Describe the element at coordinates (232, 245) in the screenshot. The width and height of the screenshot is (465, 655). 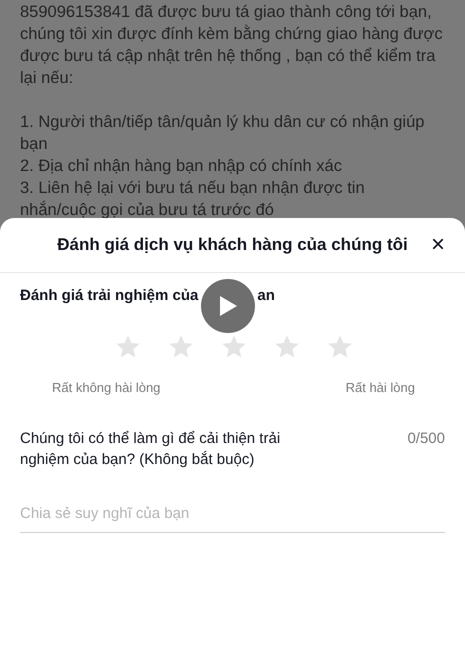
I see `sheet-title: Đánh giá dịch vụ khách hàng của chúng tôi` at that location.